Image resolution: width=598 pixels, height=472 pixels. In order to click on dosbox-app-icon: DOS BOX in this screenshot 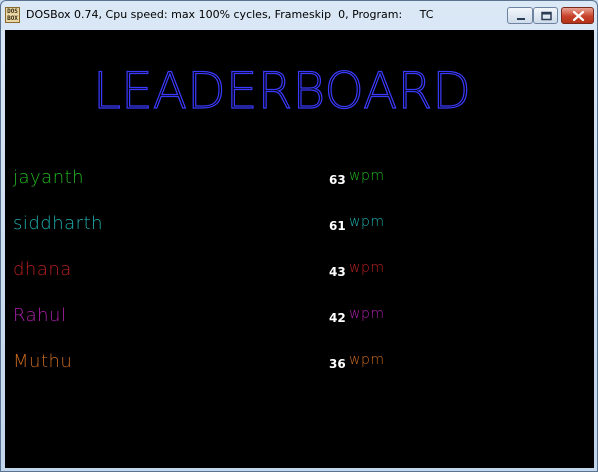, I will do `click(12, 15)`.